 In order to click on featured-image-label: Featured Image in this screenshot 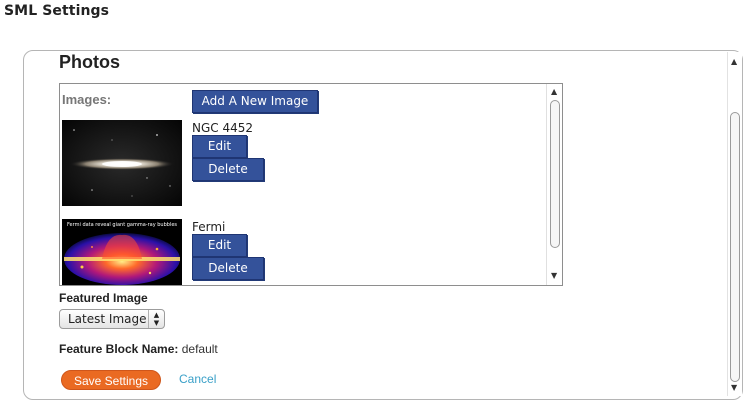, I will do `click(103, 298)`.